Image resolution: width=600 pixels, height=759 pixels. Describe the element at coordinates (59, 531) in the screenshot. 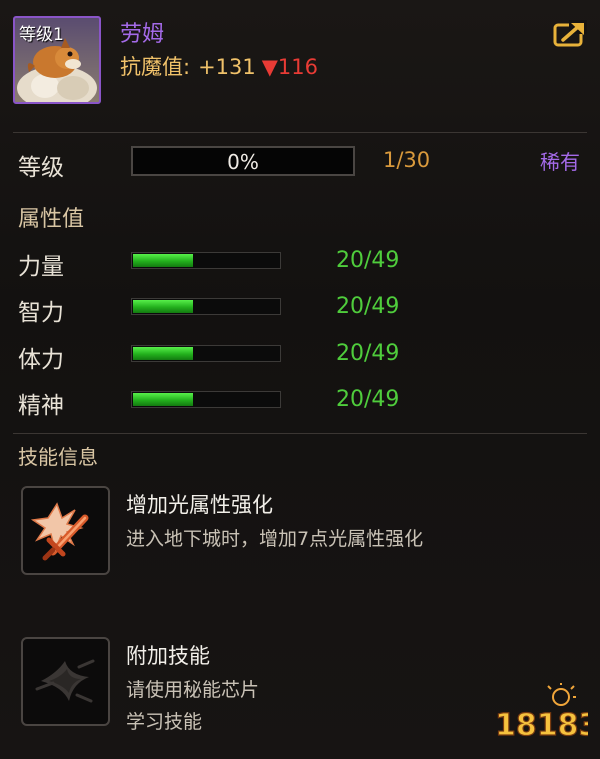

I see `light-sword-icon` at that location.